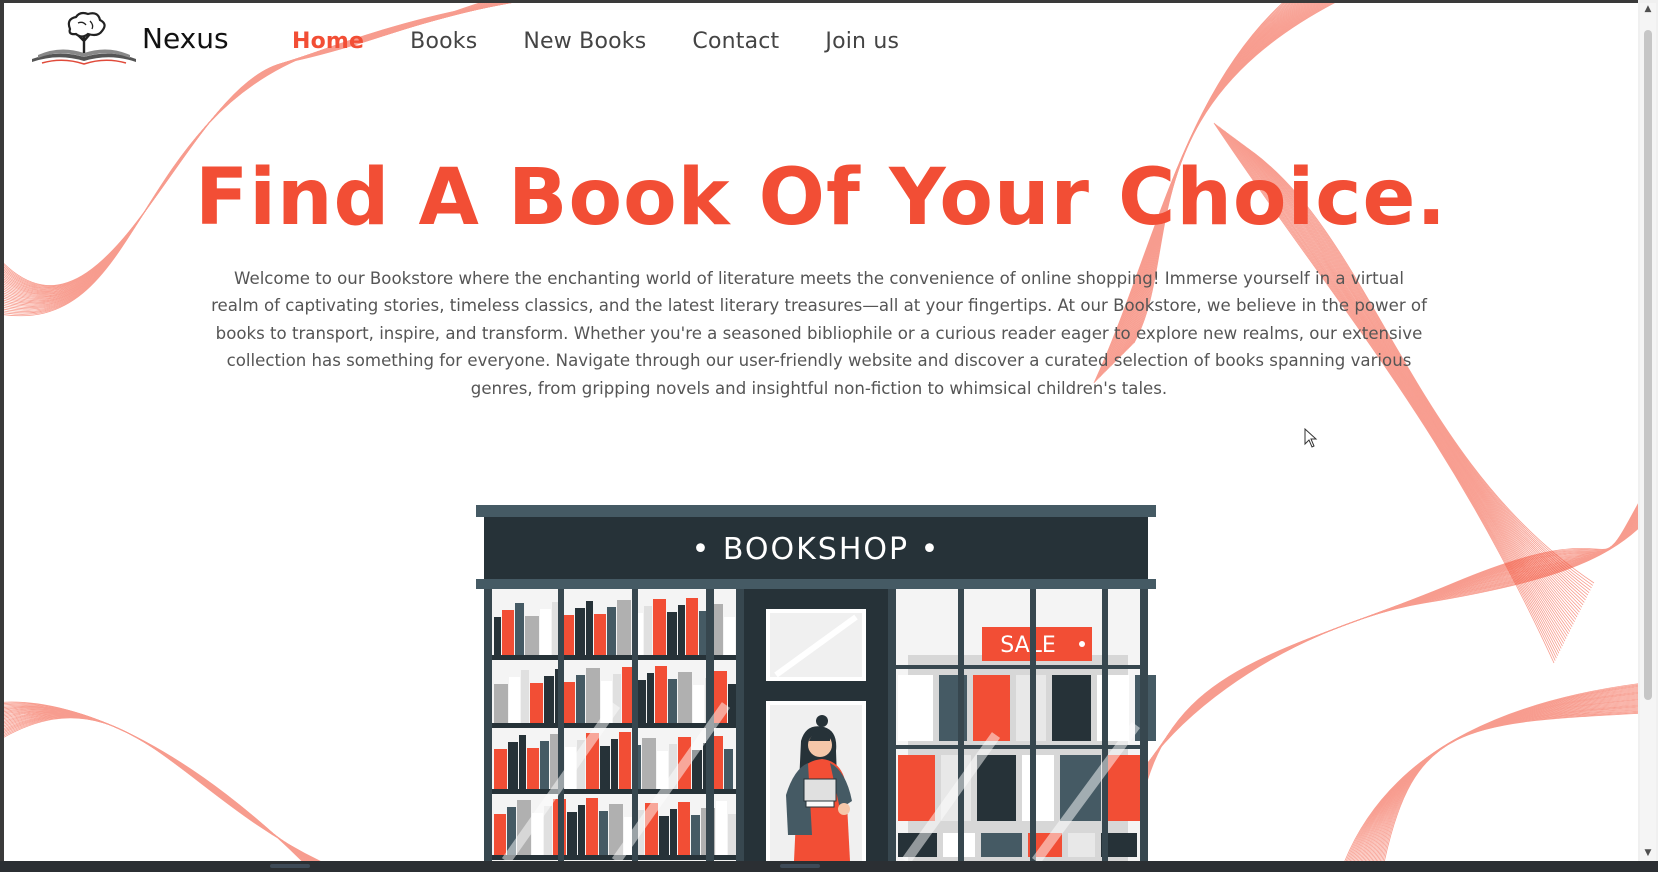 The image size is (1658, 872). What do you see at coordinates (821, 198) in the screenshot?
I see `hero-title: Find A Book Of Your Choice.` at bounding box center [821, 198].